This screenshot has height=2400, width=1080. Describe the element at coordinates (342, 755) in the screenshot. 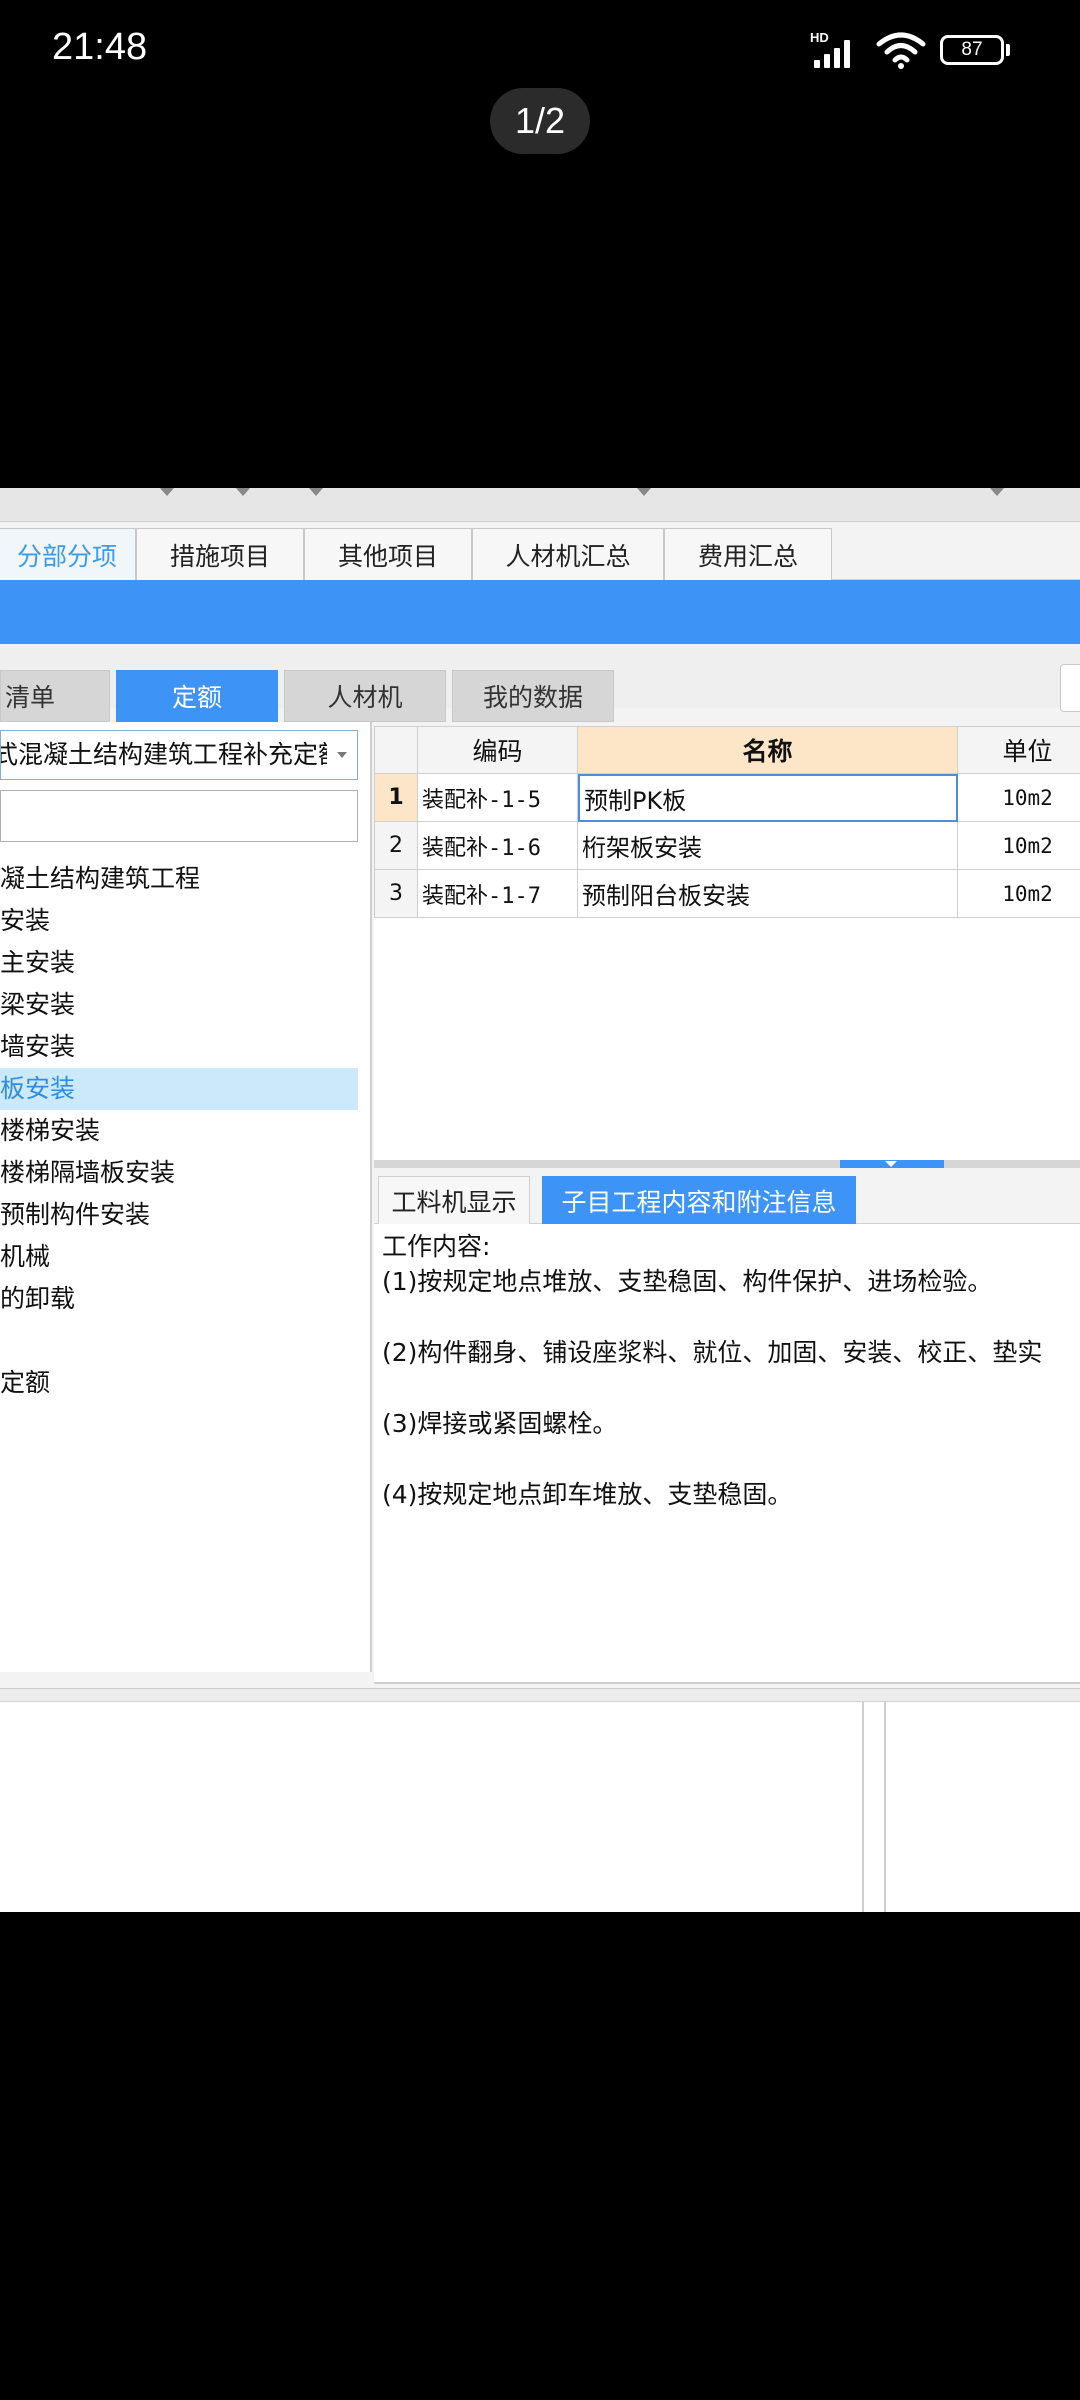

I see `chevron-down-icon` at that location.